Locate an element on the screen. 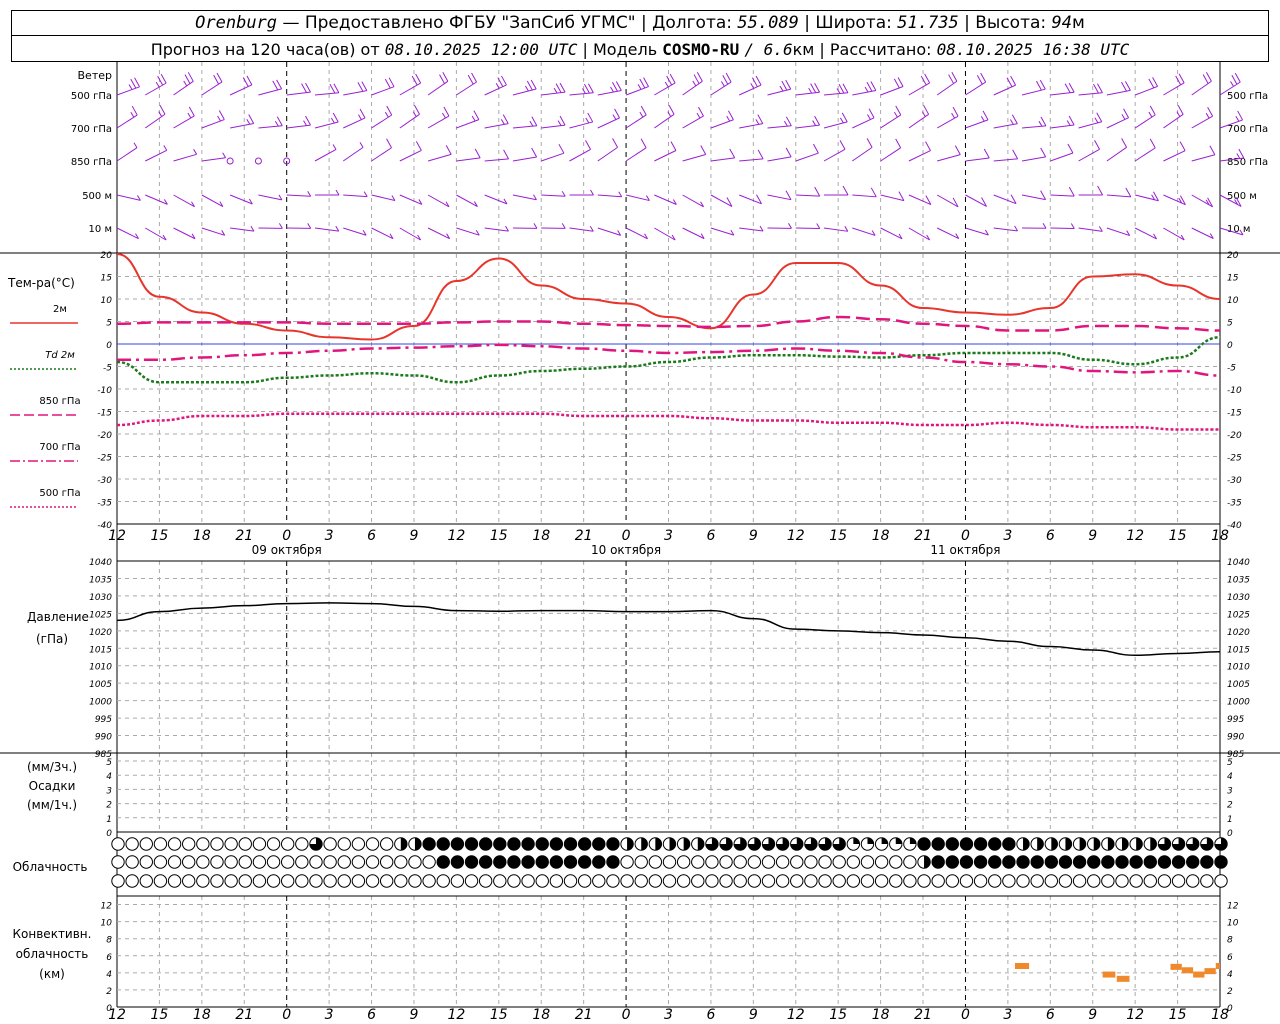 This screenshot has height=1024, width=1280. pressure-tick-left: 1035 is located at coordinates (100, 580).